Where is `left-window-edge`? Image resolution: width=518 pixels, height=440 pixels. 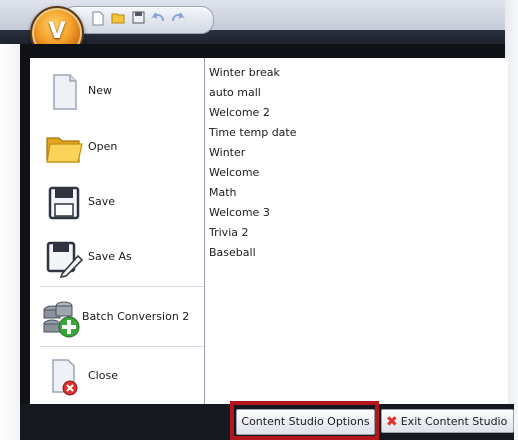 left-window-edge is located at coordinates (10, 242).